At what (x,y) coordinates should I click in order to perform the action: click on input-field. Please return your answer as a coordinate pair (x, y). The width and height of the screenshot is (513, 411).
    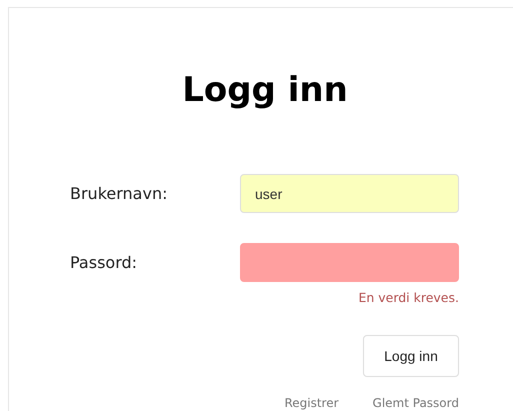
    Looking at the image, I should click on (349, 262).